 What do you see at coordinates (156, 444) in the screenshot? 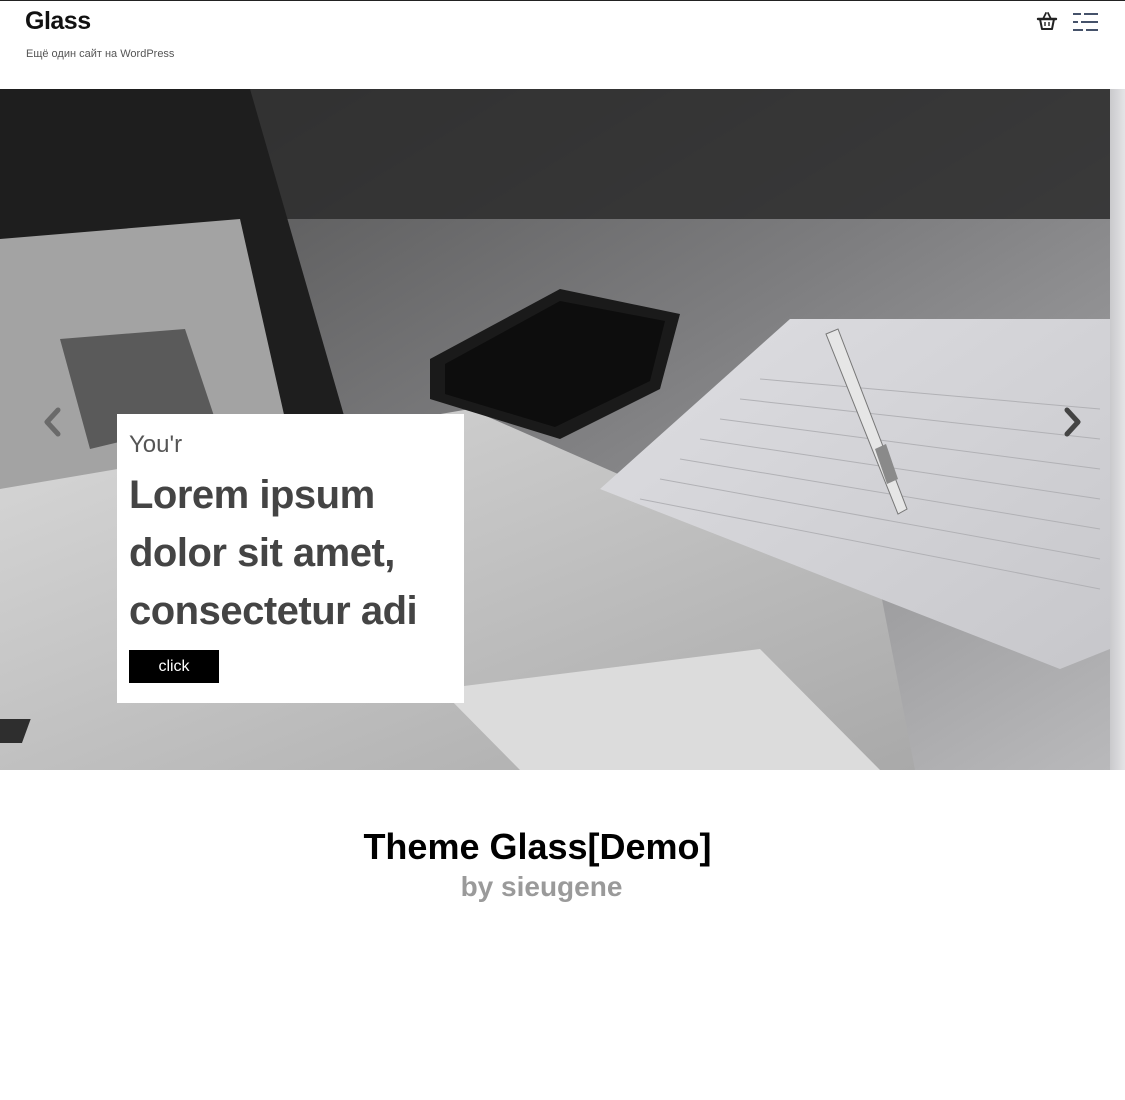
I see `caption-subtitle: You'r` at bounding box center [156, 444].